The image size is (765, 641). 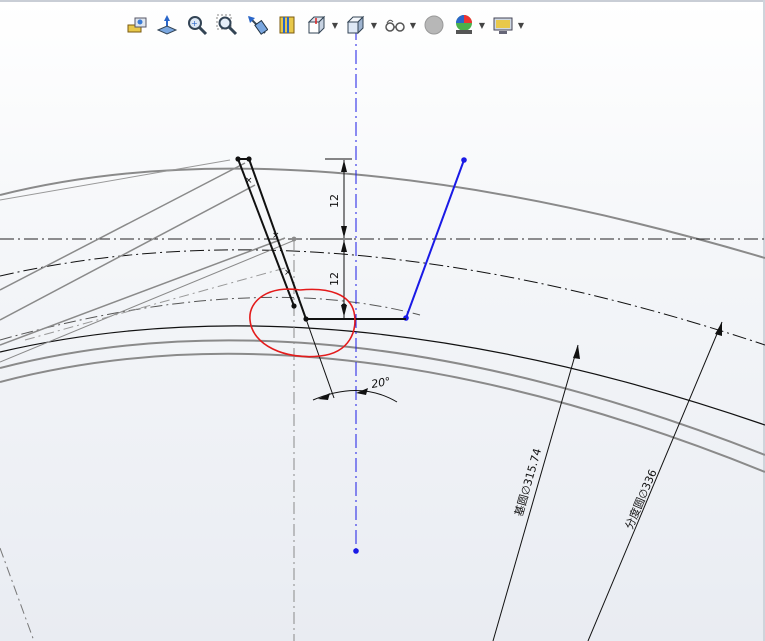 What do you see at coordinates (362, 391) in the screenshot?
I see `angle-arrow-right` at bounding box center [362, 391].